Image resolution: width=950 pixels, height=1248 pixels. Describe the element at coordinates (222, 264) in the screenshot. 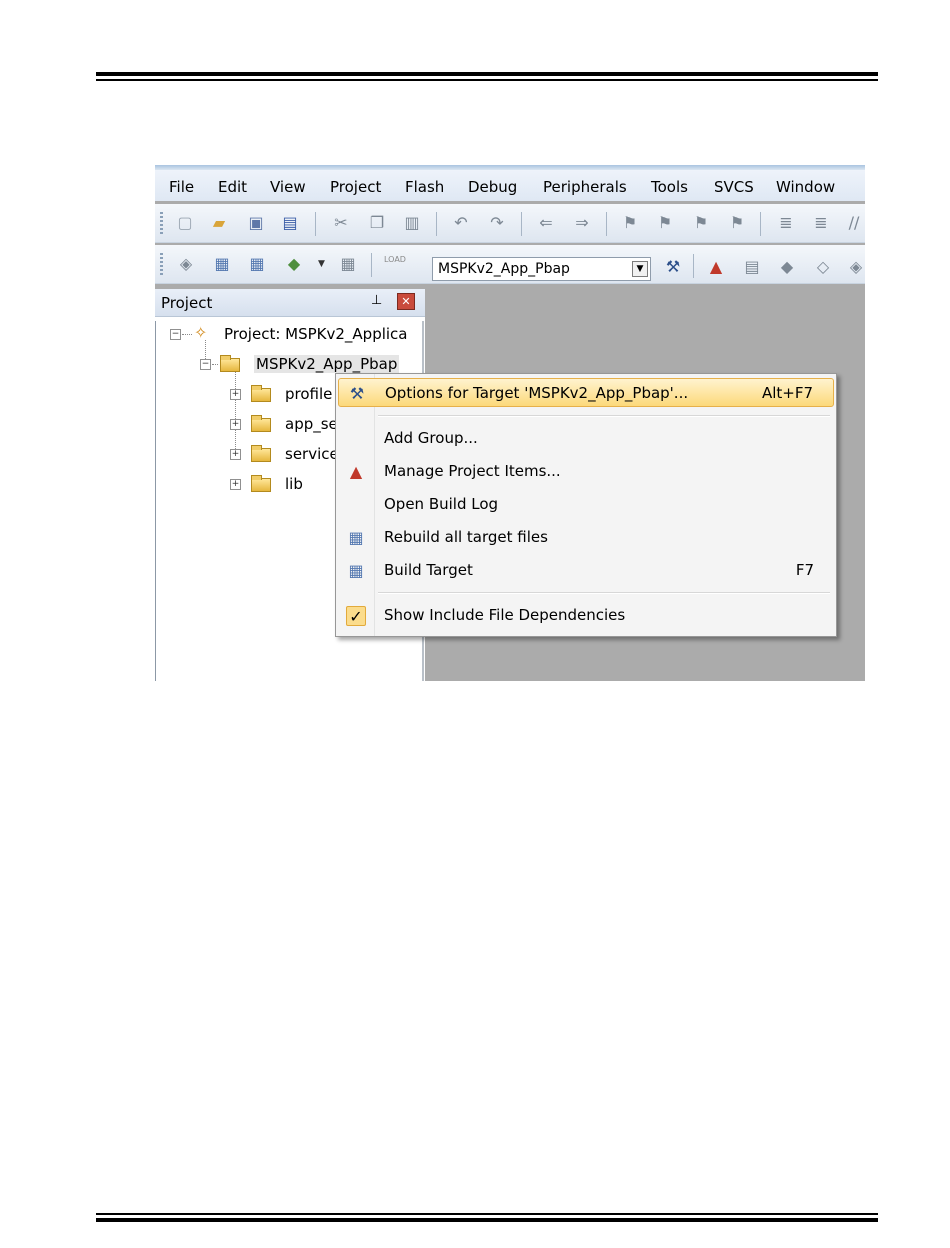

I see `build-icon: ▦` at that location.